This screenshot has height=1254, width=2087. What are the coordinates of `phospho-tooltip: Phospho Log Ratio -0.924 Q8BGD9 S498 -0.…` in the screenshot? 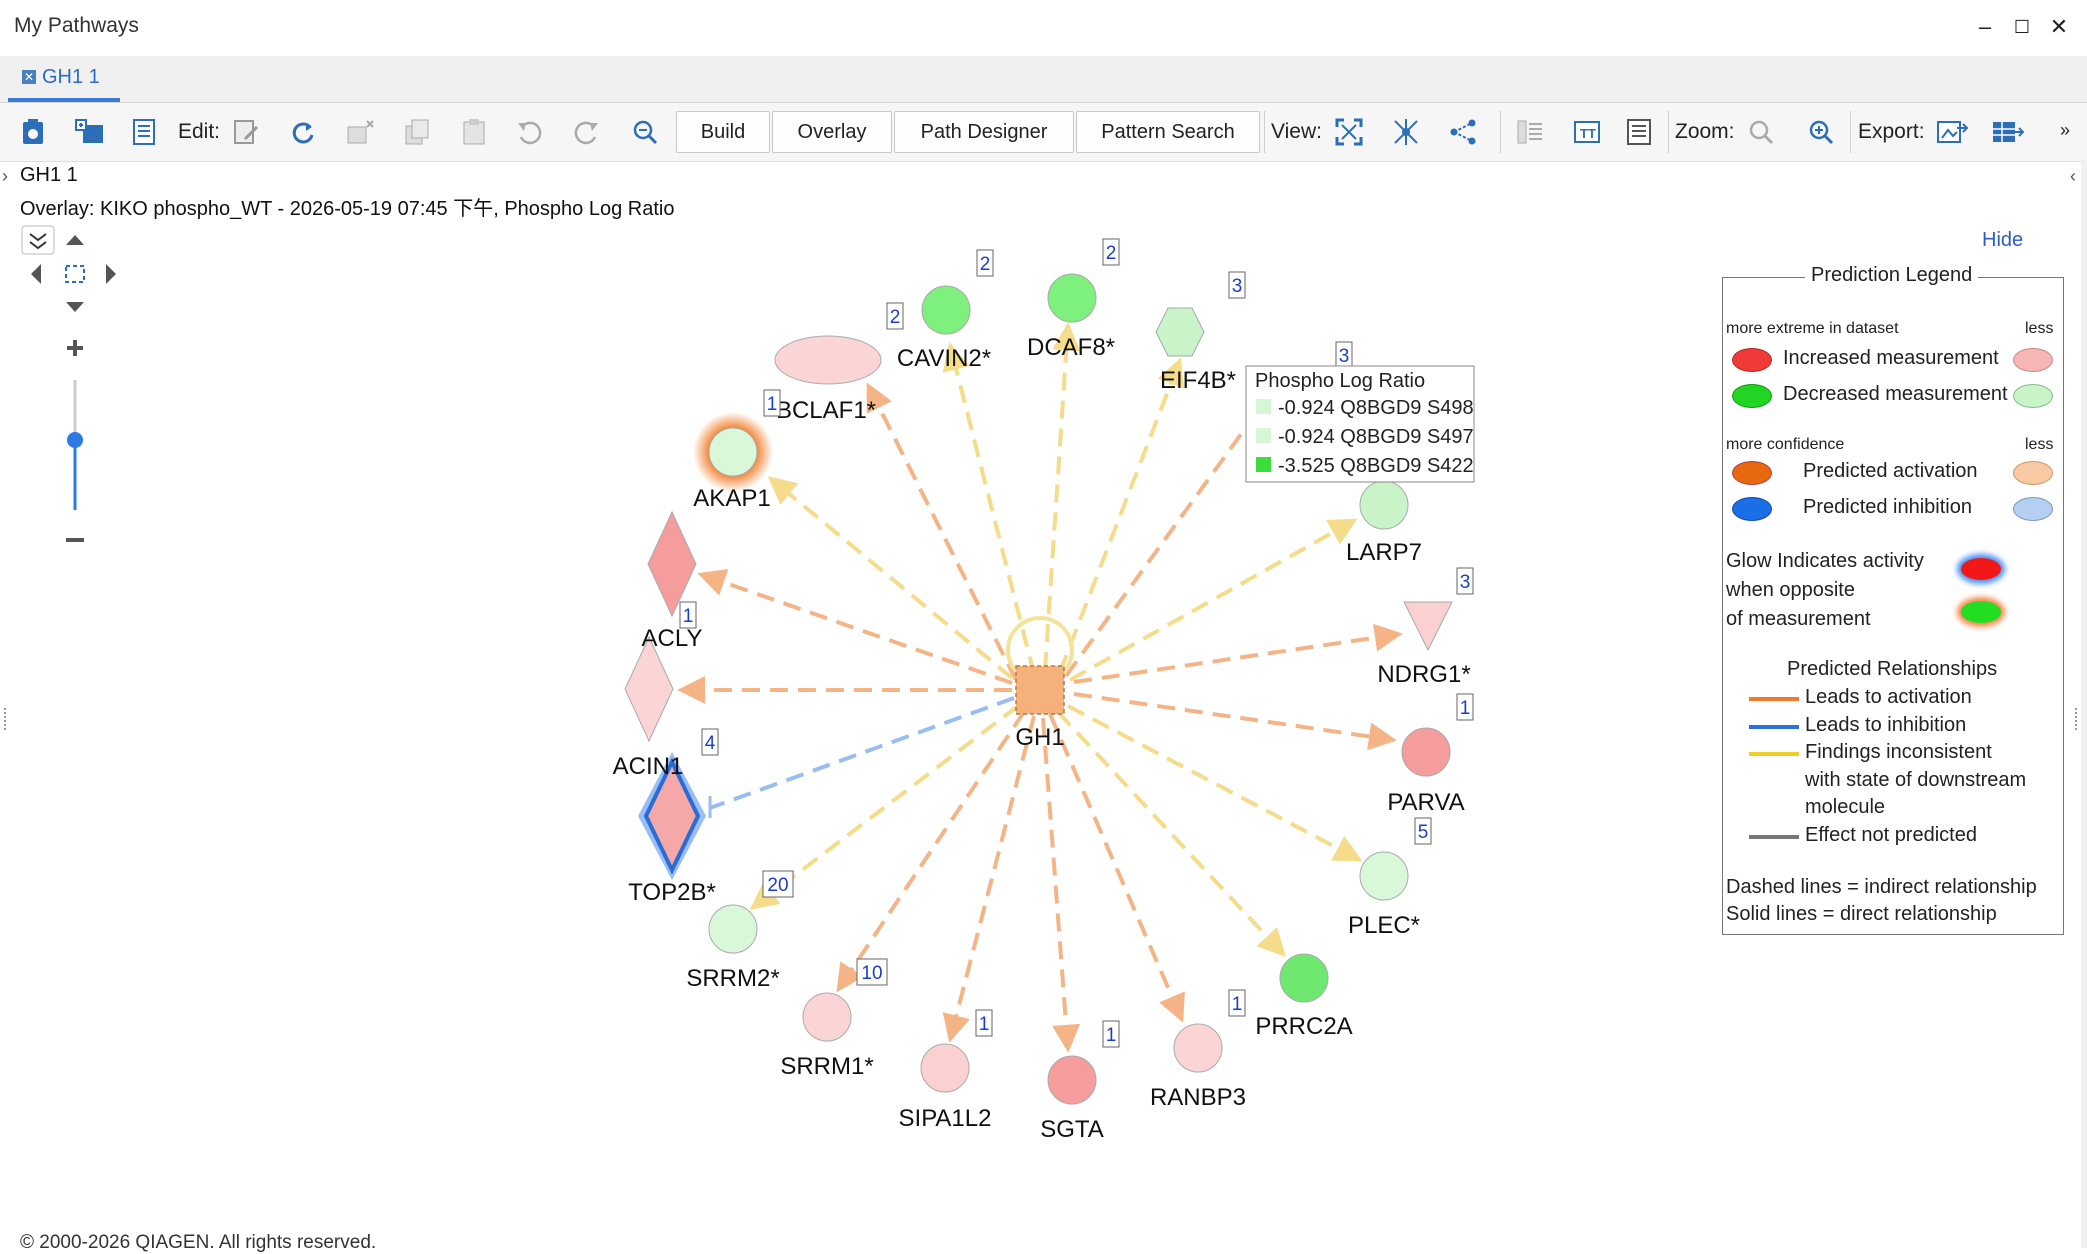 It's located at (1360, 424).